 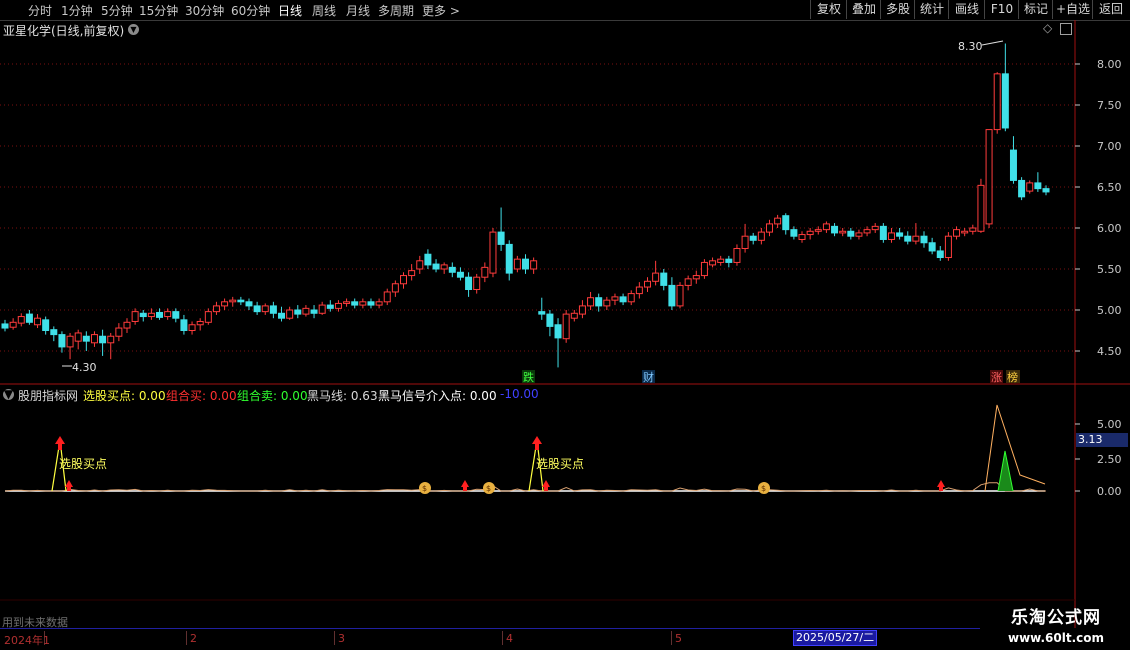 I want to click on overlay-button: 叠加, so click(x=863, y=9).